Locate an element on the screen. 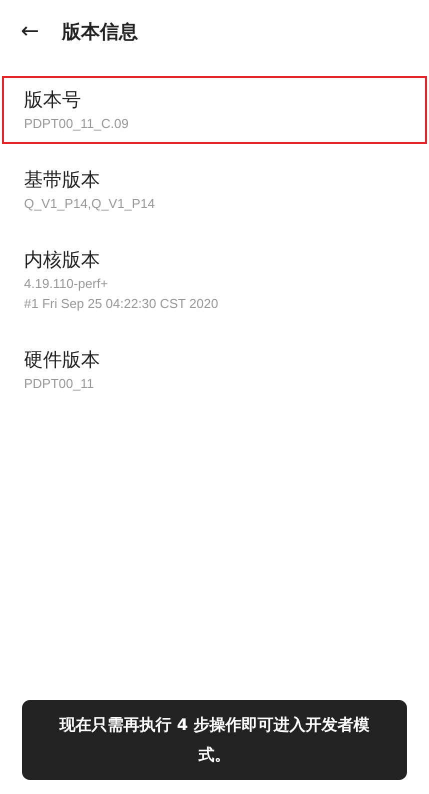  back-button: ← is located at coordinates (30, 32).